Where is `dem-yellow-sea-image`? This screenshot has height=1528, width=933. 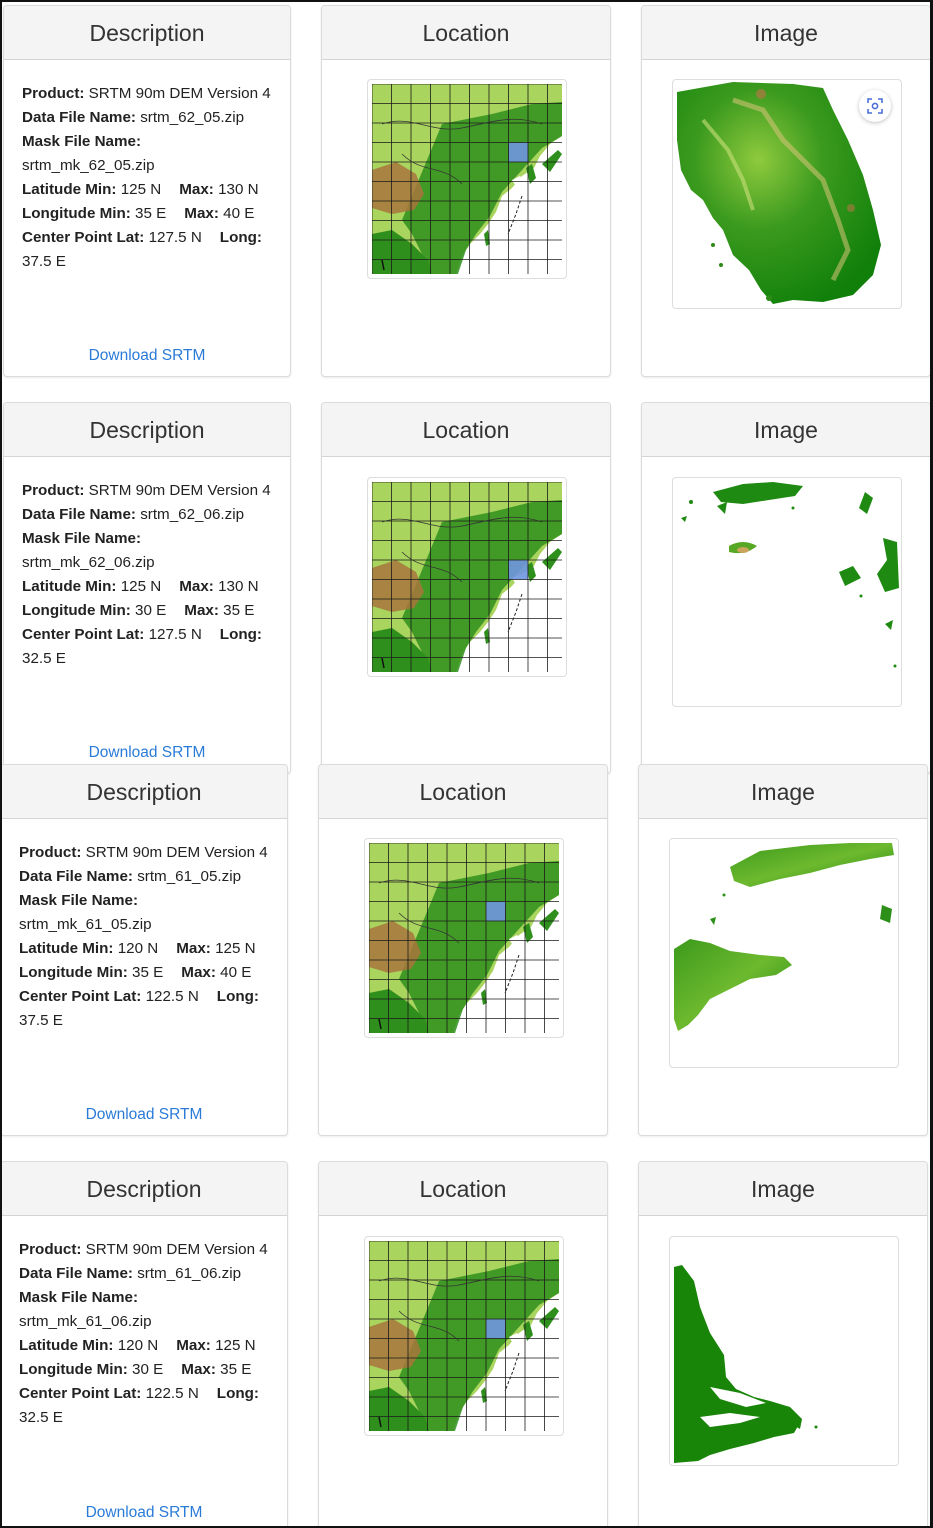 dem-yellow-sea-image is located at coordinates (746, 1364).